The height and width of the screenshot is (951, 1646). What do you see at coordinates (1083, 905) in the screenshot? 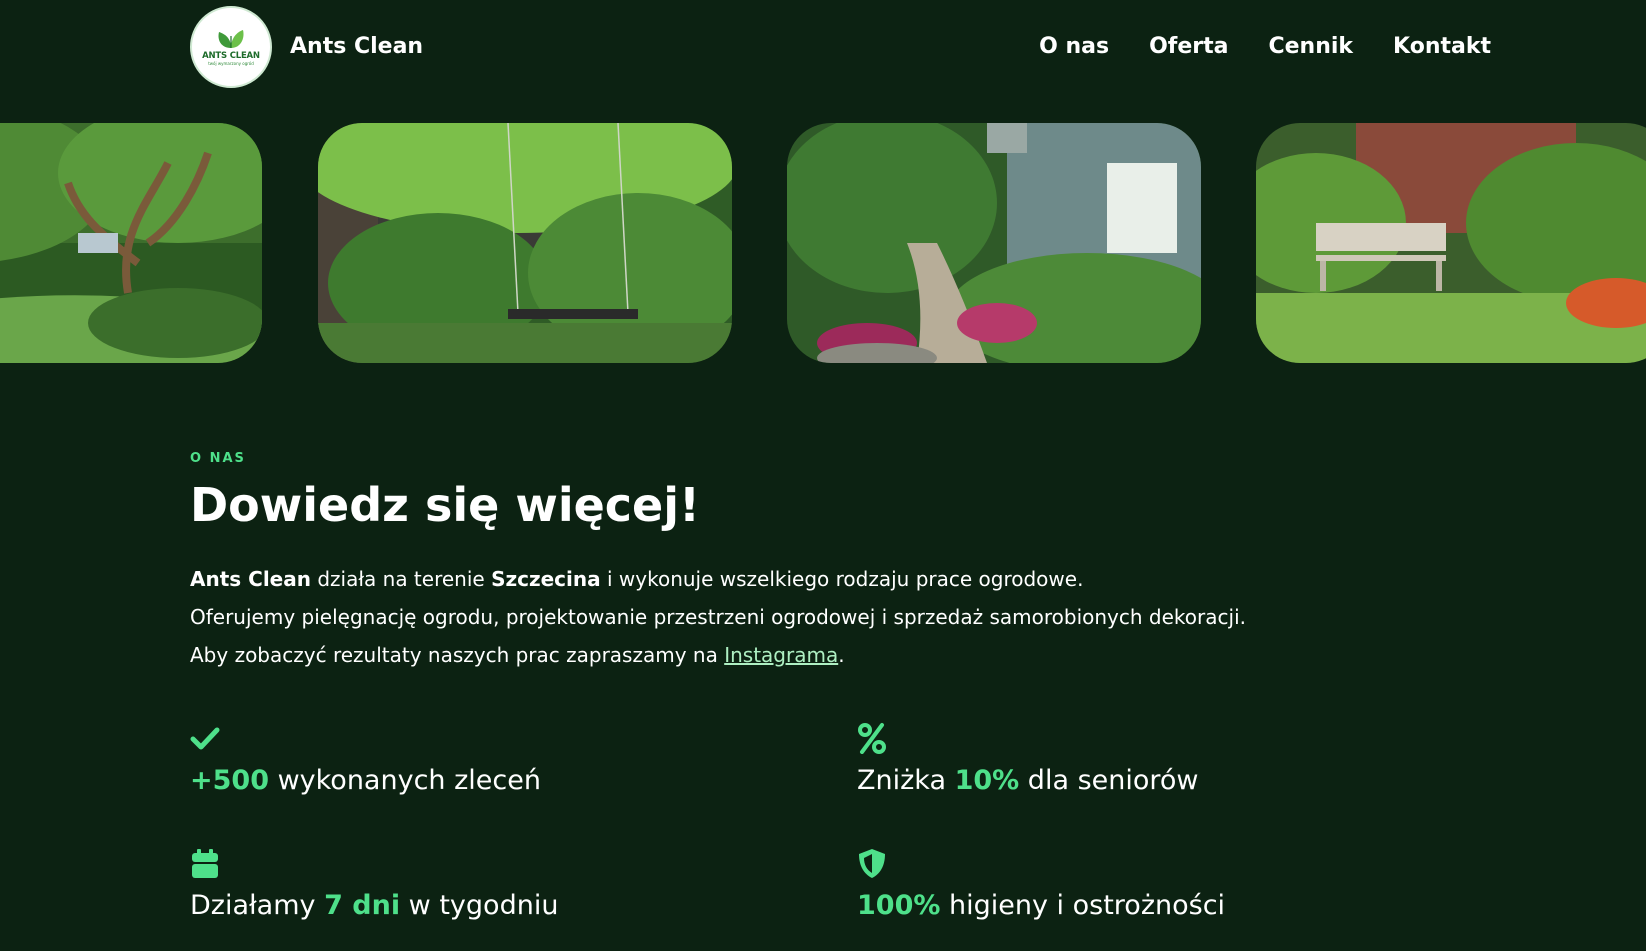
I see `hygiene-suffix: higieny i ostrożności` at bounding box center [1083, 905].